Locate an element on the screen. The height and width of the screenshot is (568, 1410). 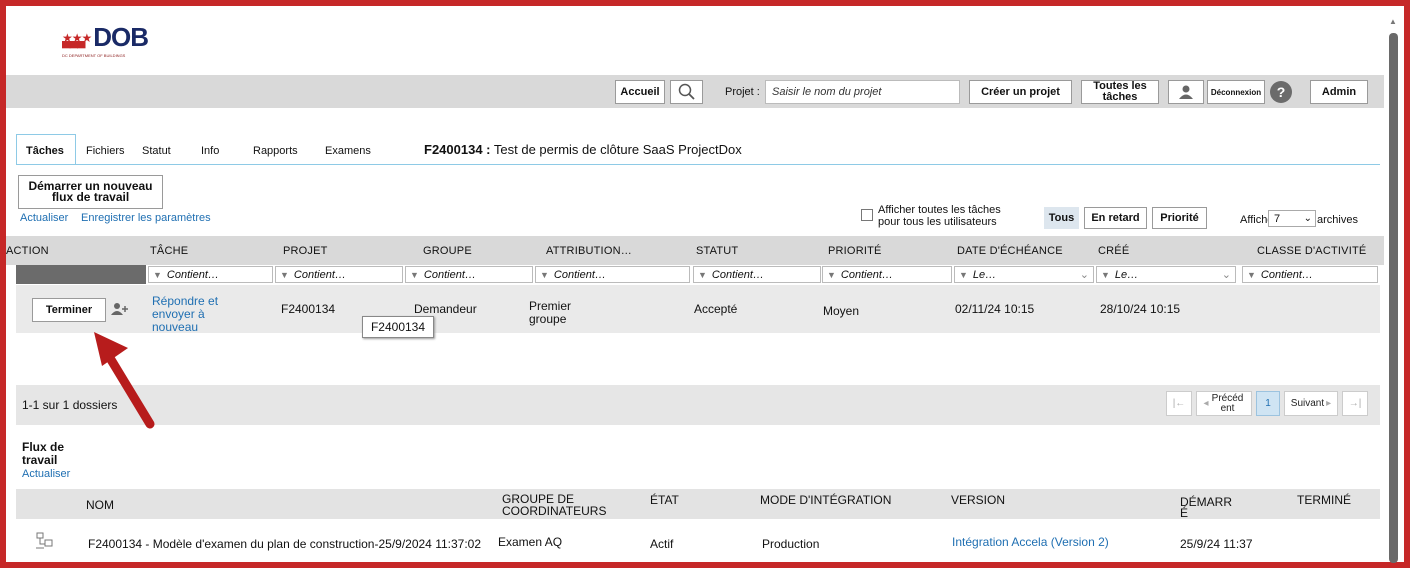
wf-col-finished: TERMINÉ is located at coordinates (1324, 500).